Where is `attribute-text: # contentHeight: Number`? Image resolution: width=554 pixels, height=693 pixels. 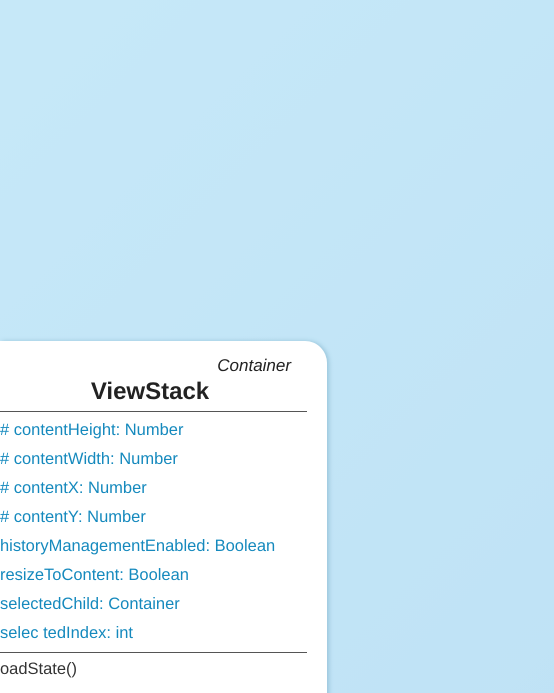
attribute-text: # contentHeight: Number is located at coordinates (92, 430).